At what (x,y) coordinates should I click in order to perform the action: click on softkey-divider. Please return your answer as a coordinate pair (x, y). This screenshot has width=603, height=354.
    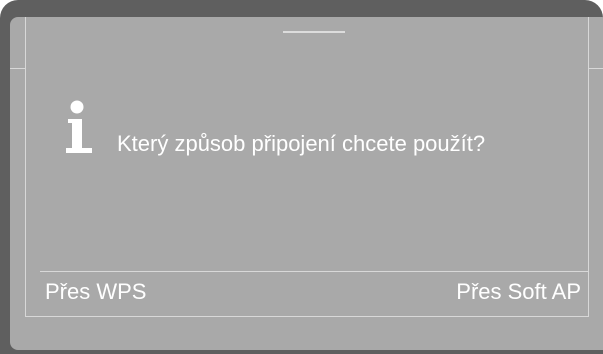
    Looking at the image, I should click on (314, 271).